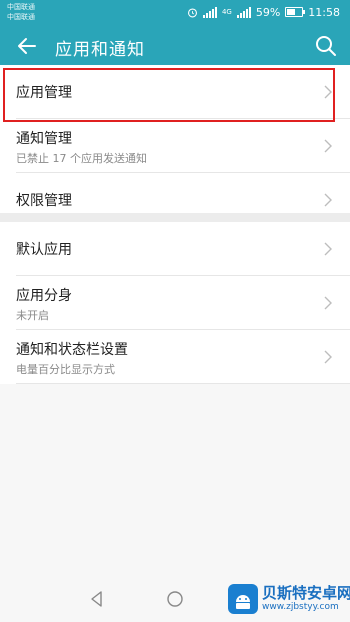  I want to click on carrier-info: 中国联通 中国联通, so click(21, 12).